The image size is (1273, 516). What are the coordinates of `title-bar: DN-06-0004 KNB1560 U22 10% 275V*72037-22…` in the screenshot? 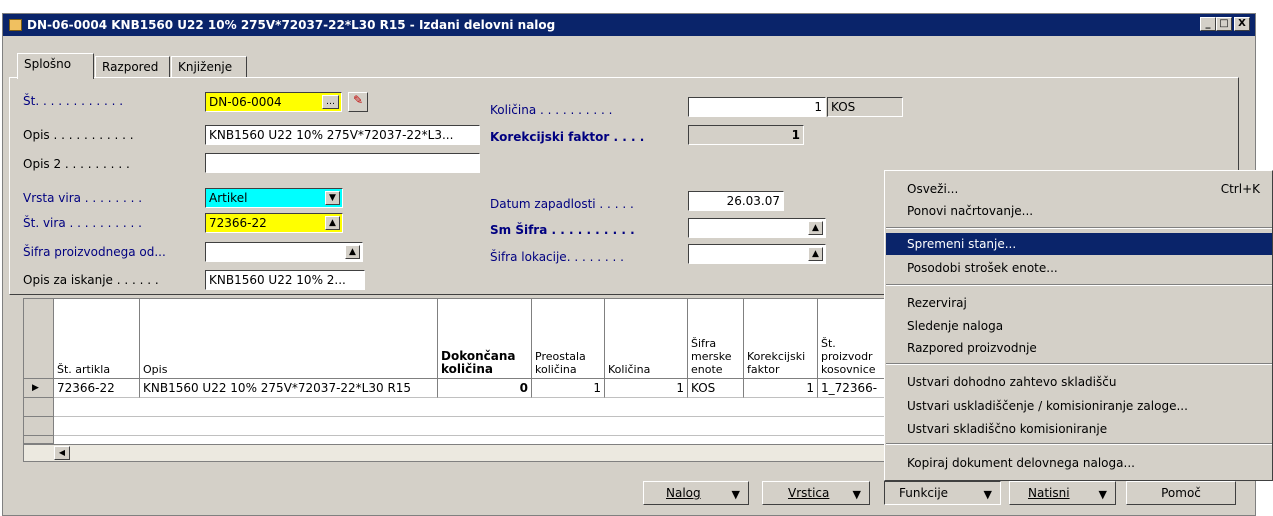 It's located at (629, 25).